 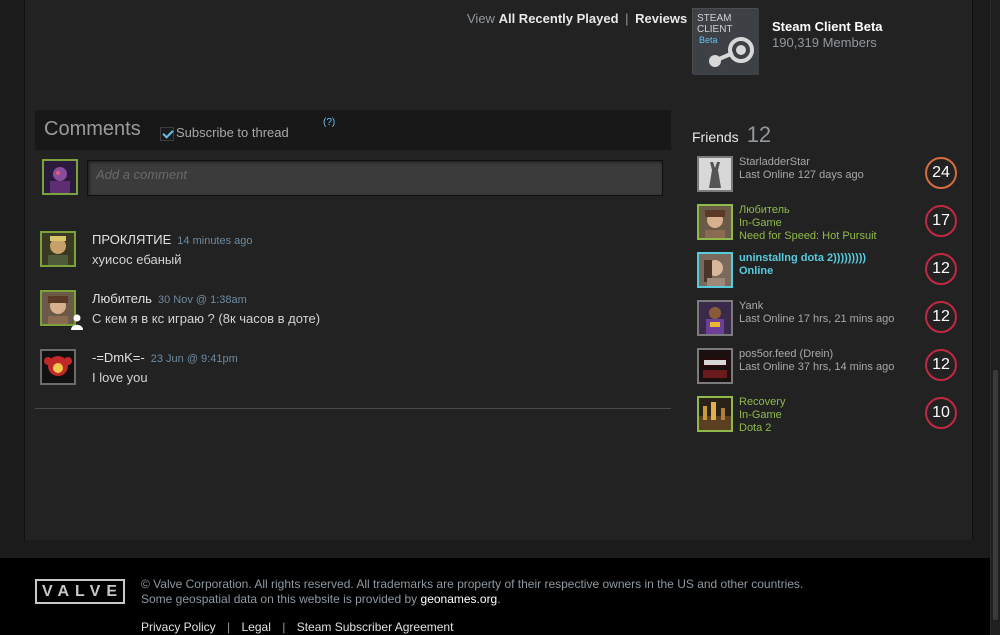 What do you see at coordinates (92, 129) in the screenshot?
I see `comments-title: Comments` at bounding box center [92, 129].